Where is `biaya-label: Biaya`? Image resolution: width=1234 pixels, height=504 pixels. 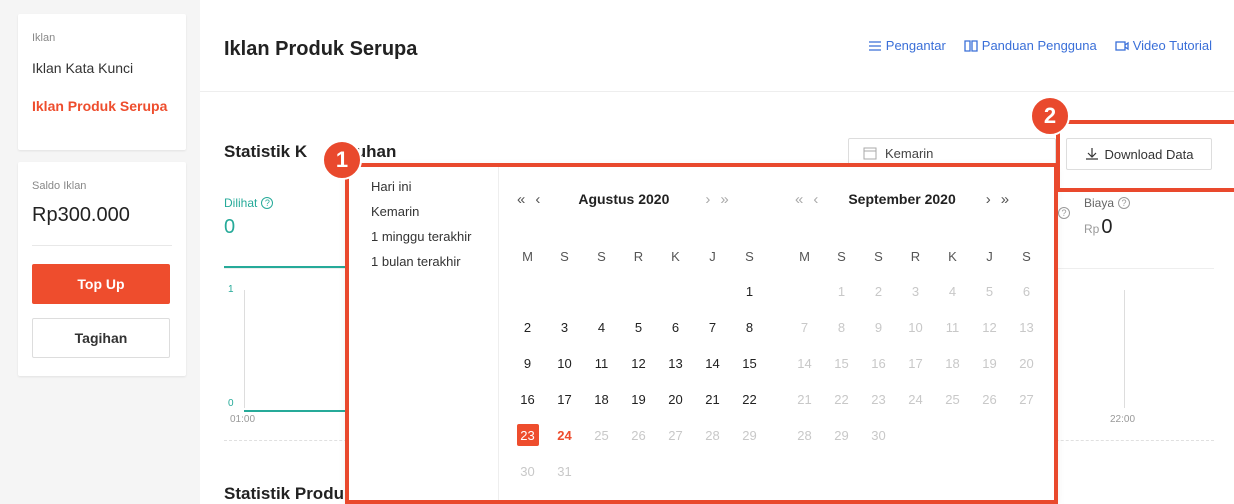 biaya-label: Biaya is located at coordinates (1099, 203).